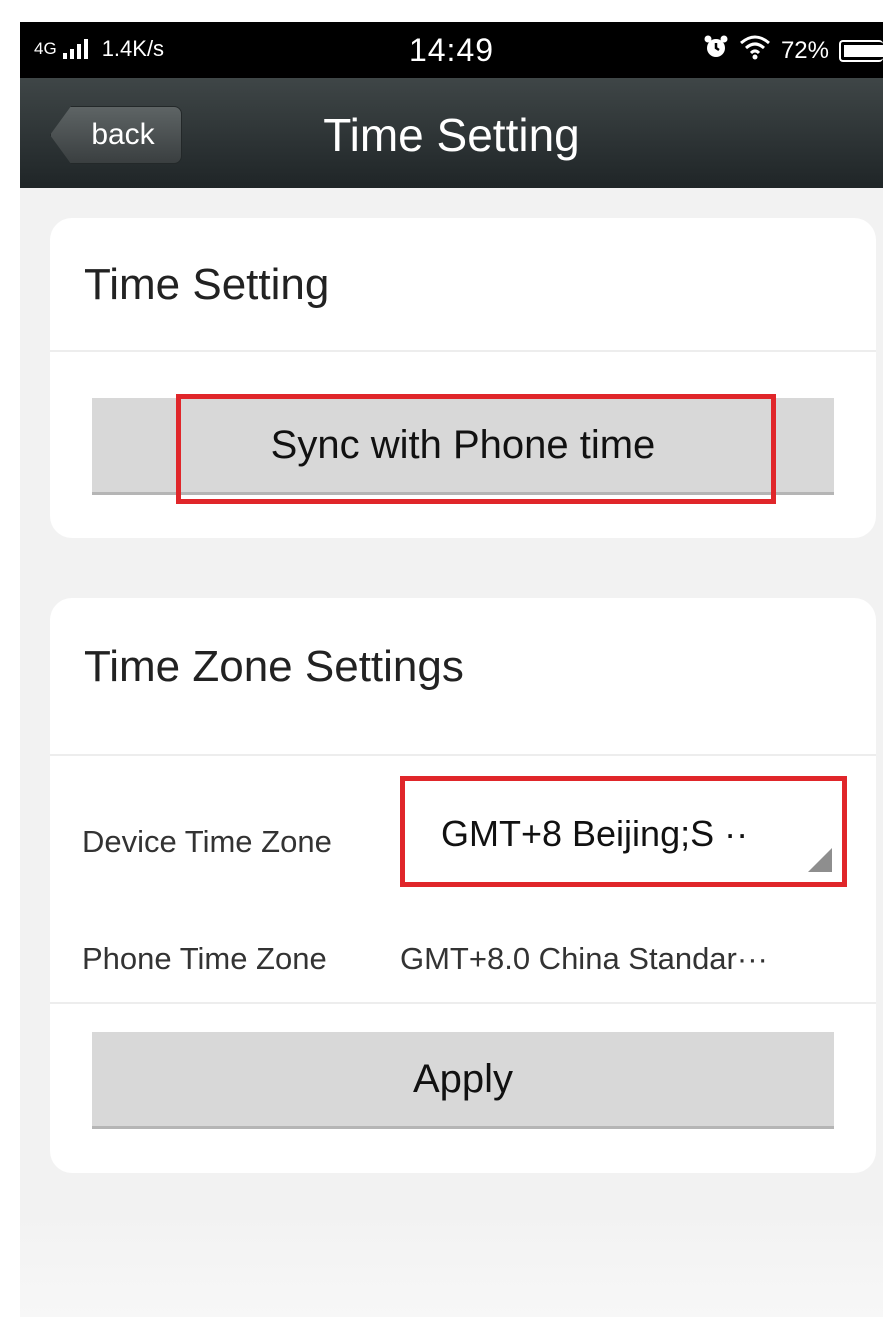 The image size is (883, 1317). I want to click on nav-bar: back Time Setting, so click(451, 133).